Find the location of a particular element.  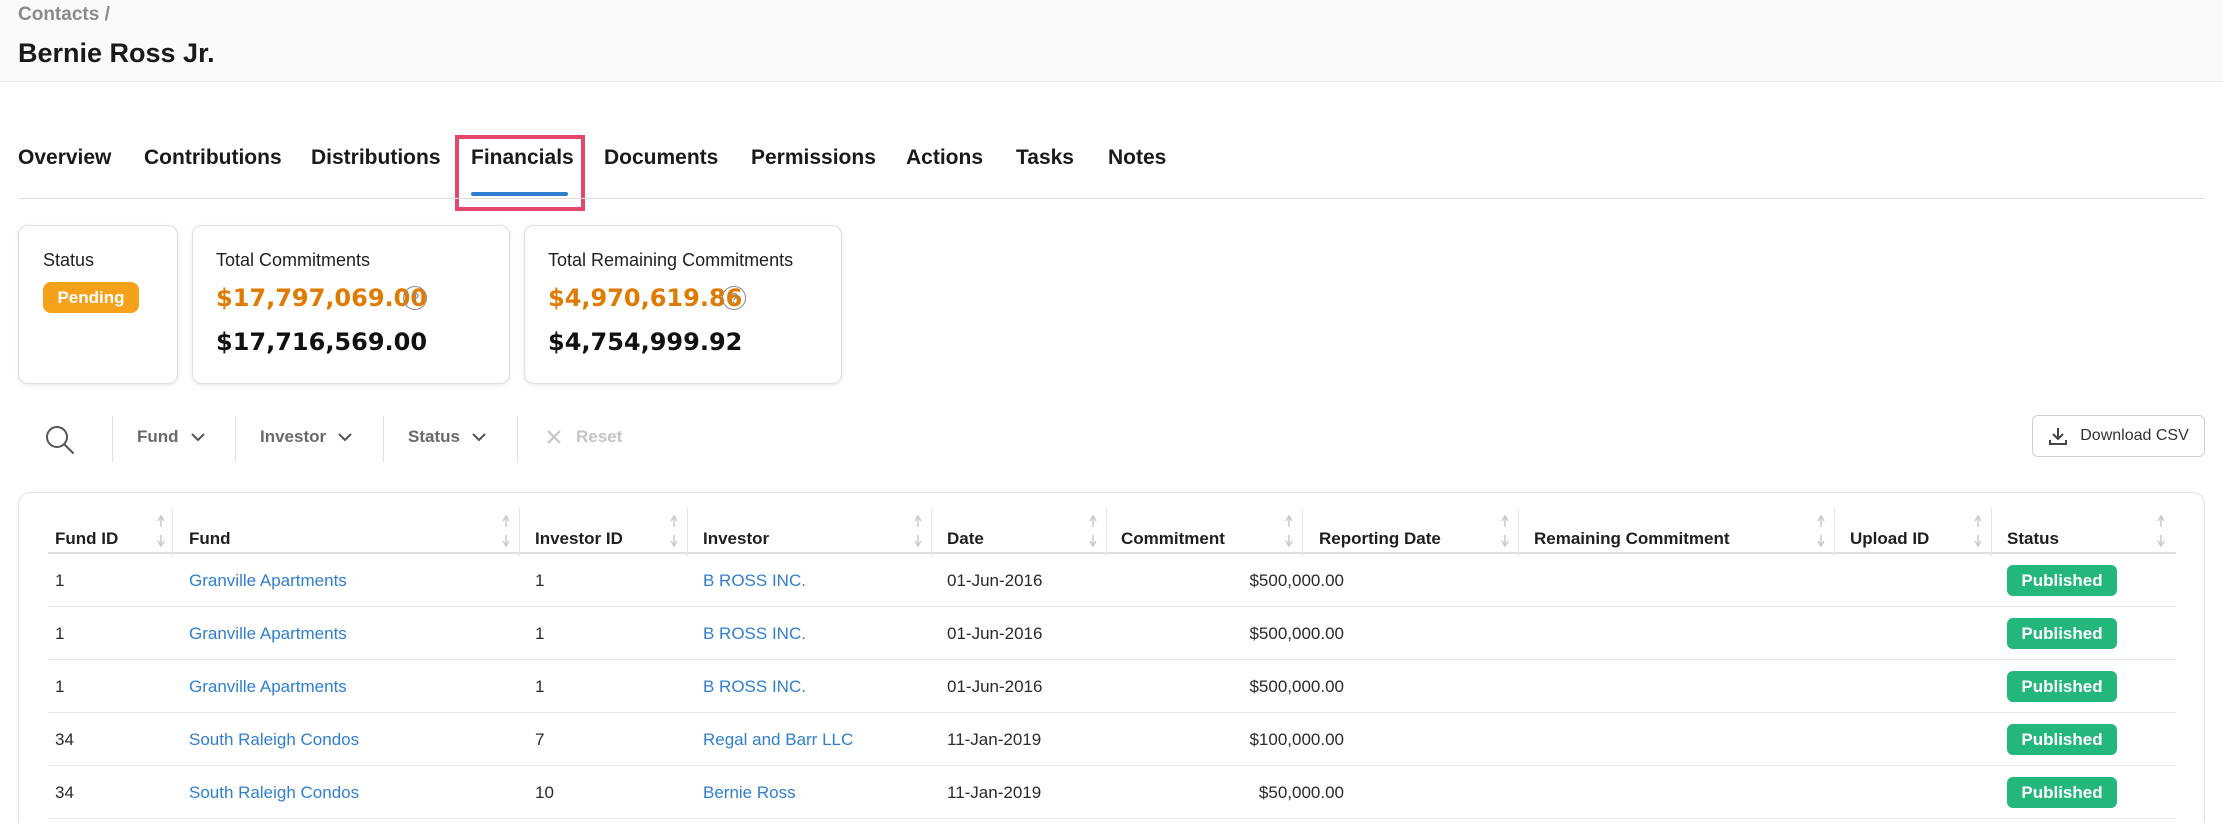

tab-overview: Overview is located at coordinates (64, 158).